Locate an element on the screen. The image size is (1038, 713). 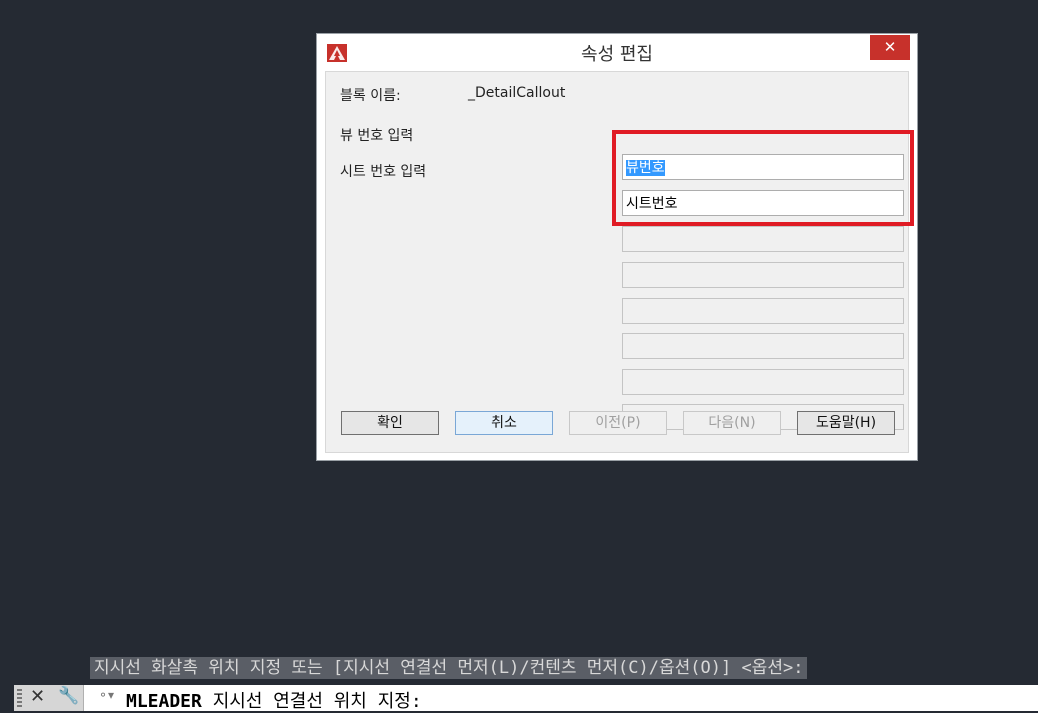
block-name-value: _DetailCallout is located at coordinates (517, 93).